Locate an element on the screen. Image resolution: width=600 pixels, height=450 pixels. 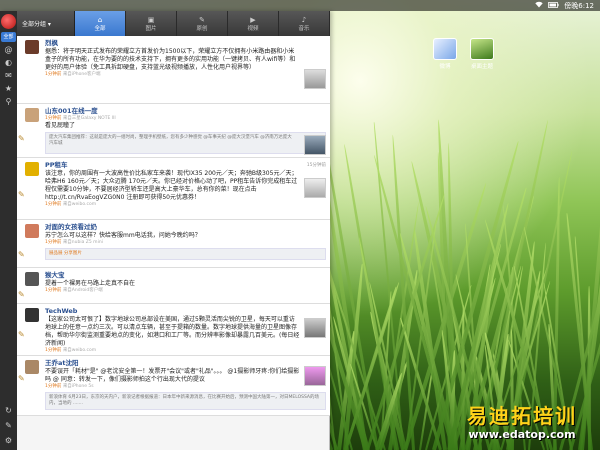
desktop-icon-theme: 桌面主题 is located at coordinates (482, 54).